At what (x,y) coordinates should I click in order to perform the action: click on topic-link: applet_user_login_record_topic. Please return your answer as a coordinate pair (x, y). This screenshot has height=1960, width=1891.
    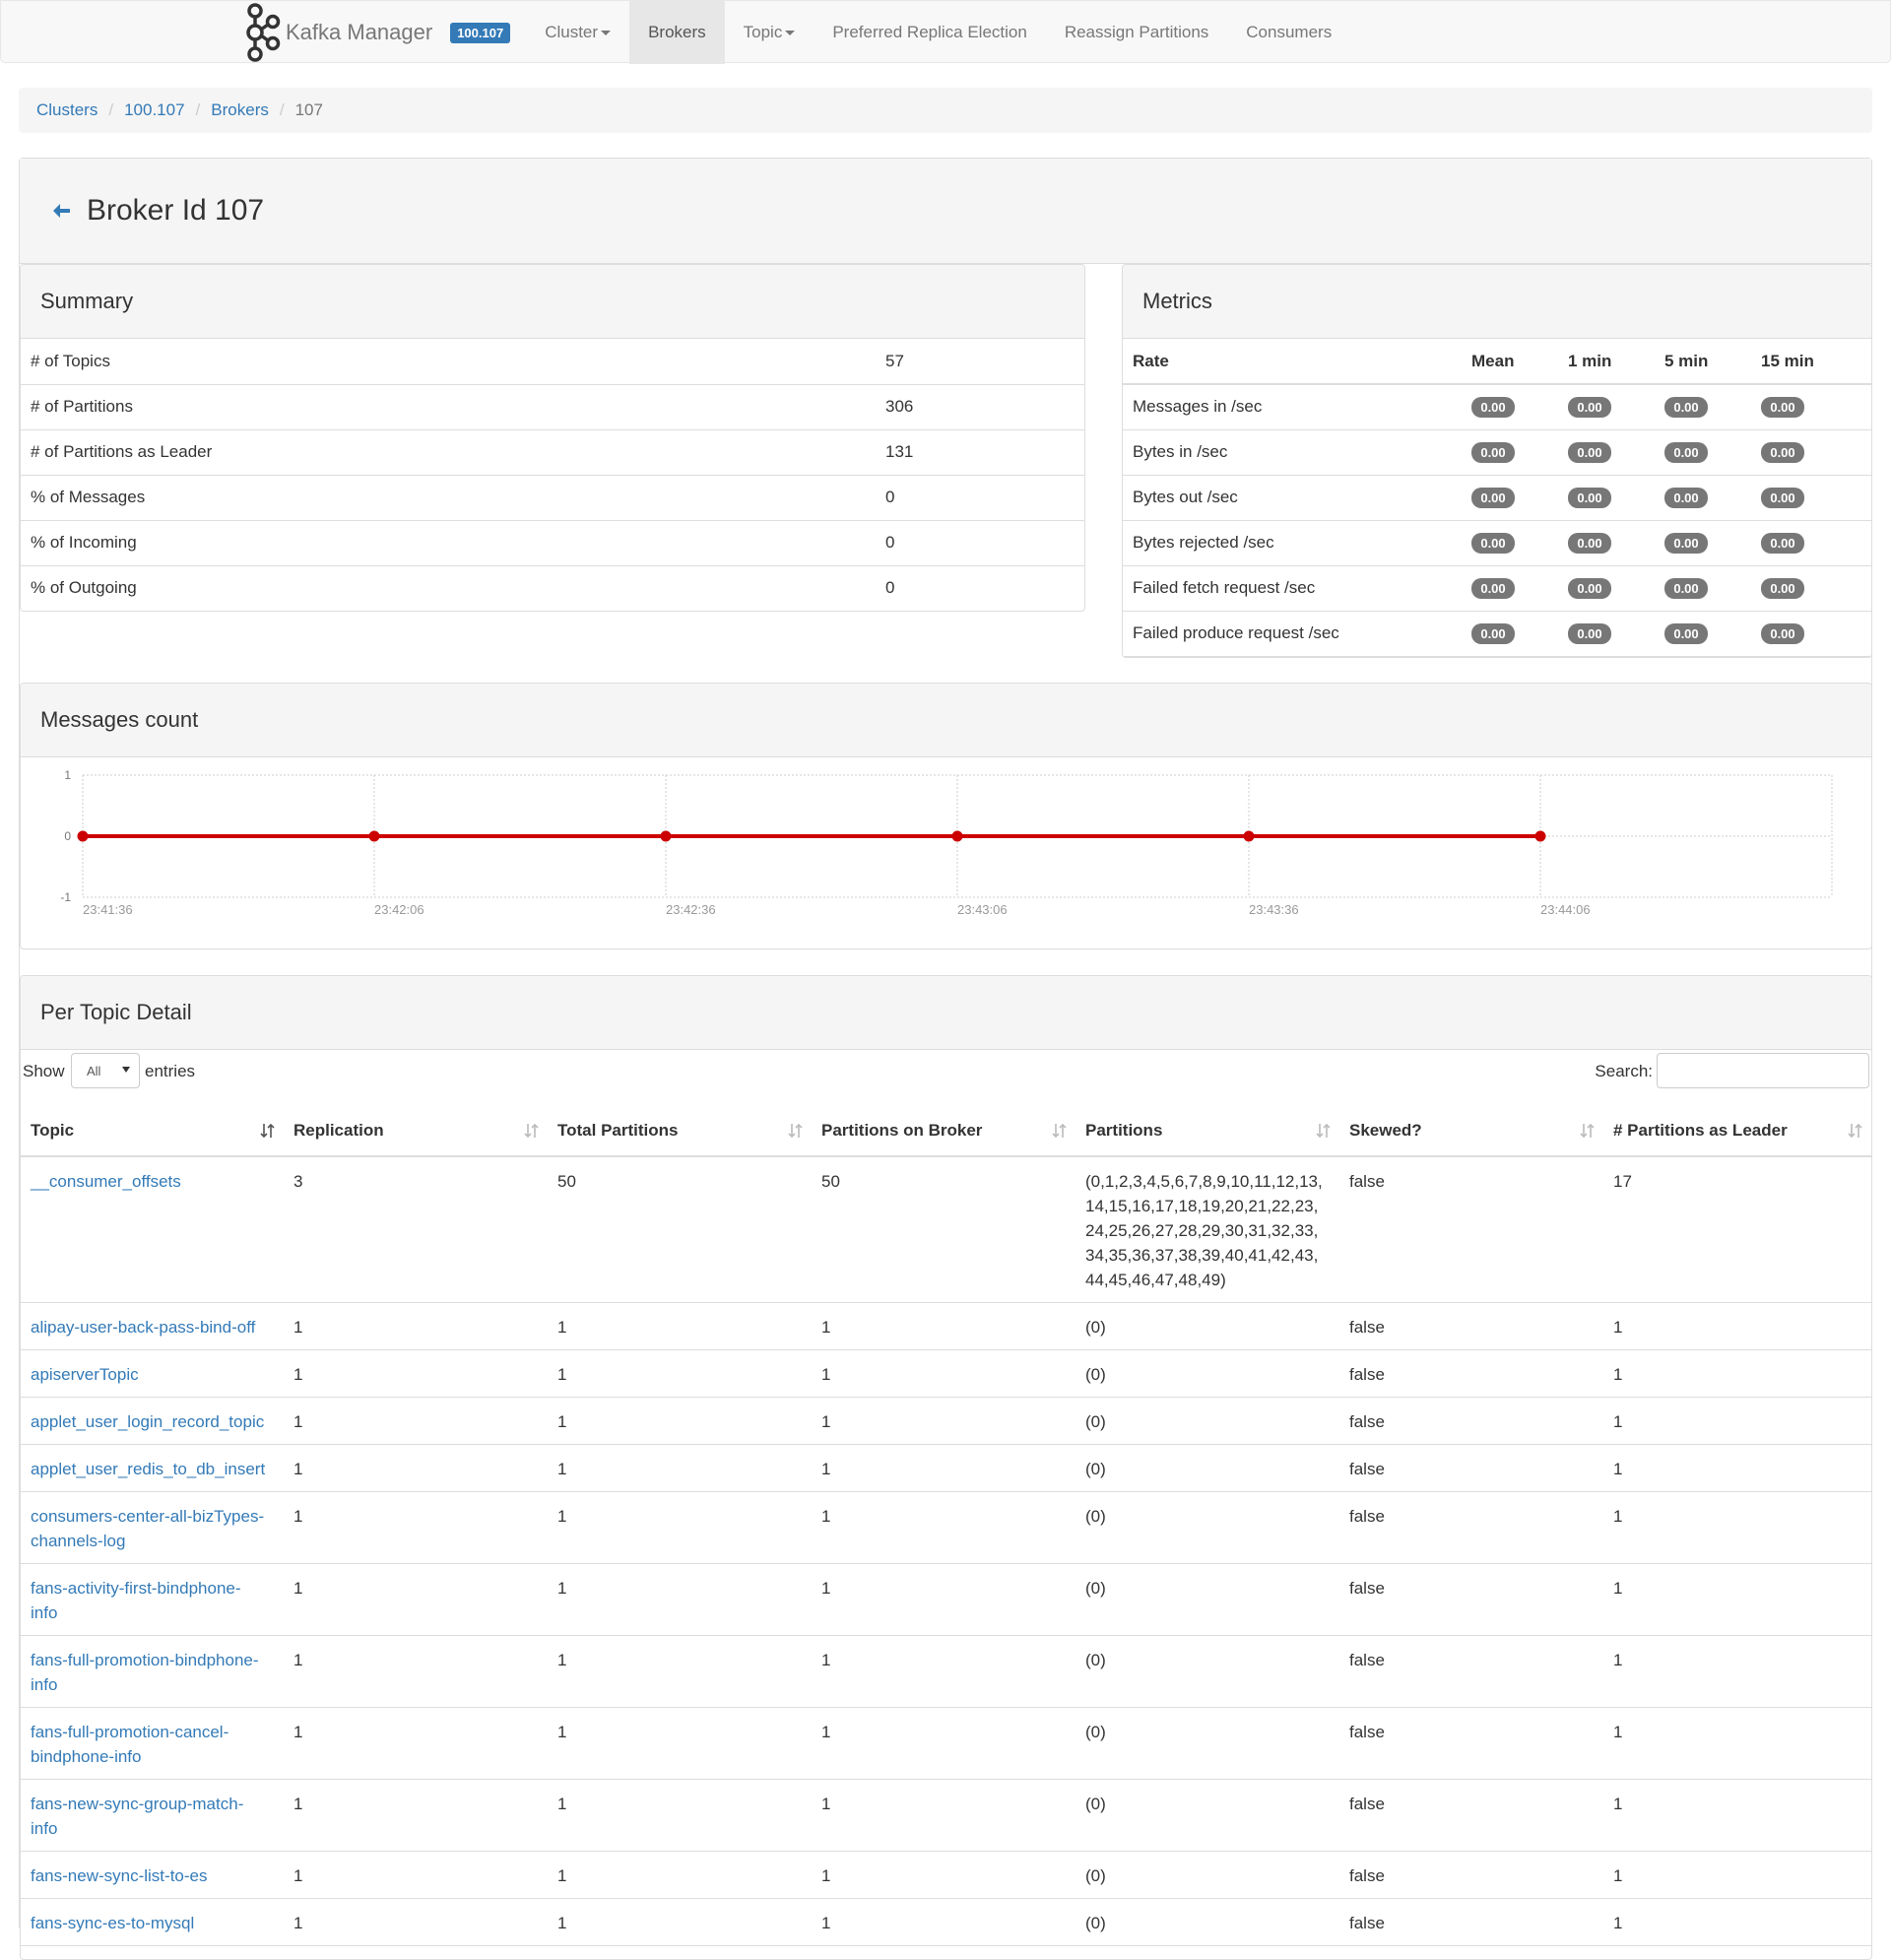
    Looking at the image, I should click on (147, 1422).